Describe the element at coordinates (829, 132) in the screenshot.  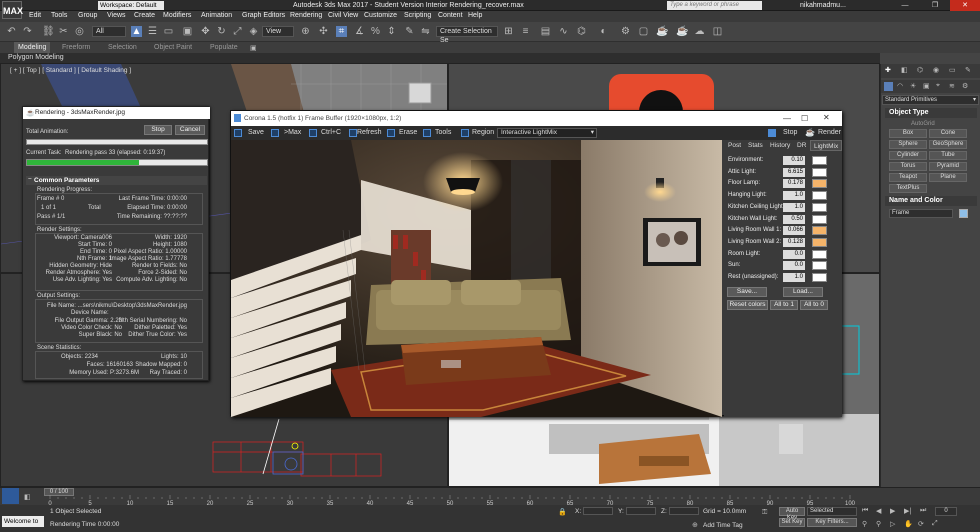
I see `fb-render-button: Render` at that location.